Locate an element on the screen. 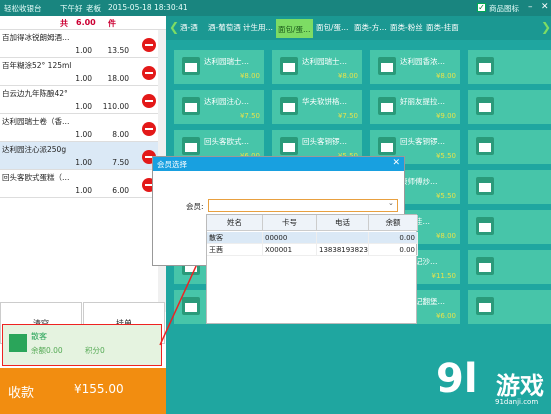 This screenshot has width=551, height=414. cart-item-name: 白云边九年陈酿42° is located at coordinates (35, 93).